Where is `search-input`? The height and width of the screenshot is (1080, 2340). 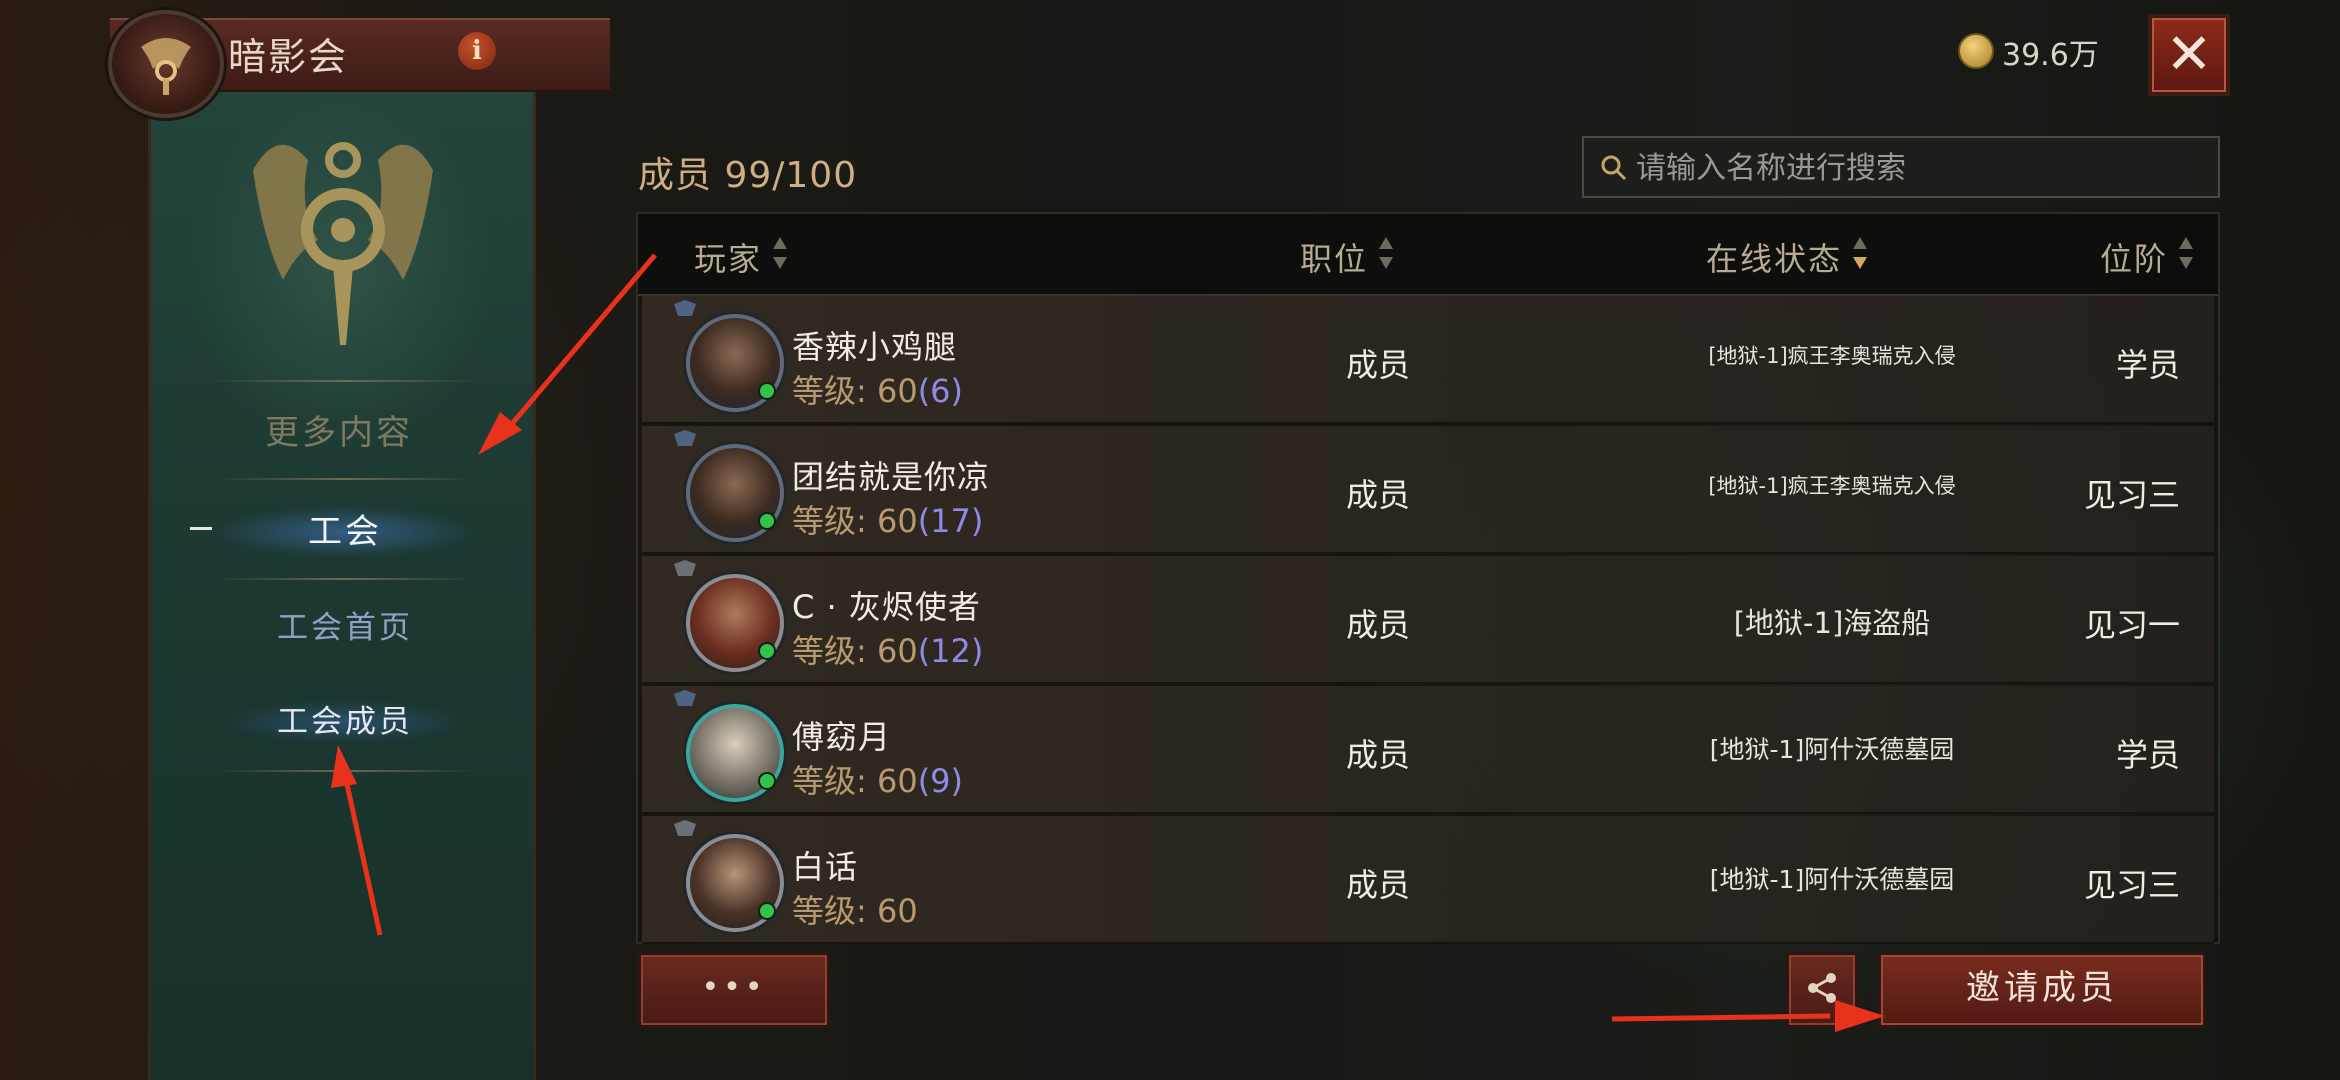 search-input is located at coordinates (1921, 168).